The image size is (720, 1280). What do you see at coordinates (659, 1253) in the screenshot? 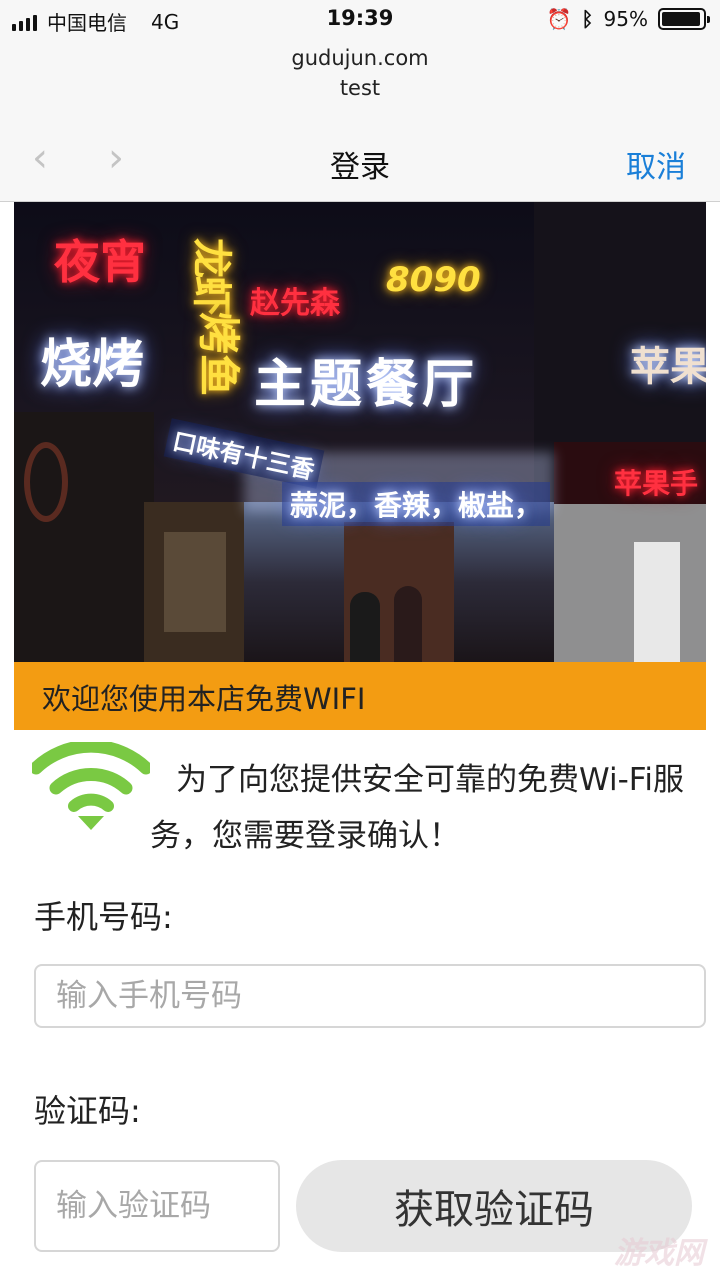
I see `watermark: 游戏网` at bounding box center [659, 1253].